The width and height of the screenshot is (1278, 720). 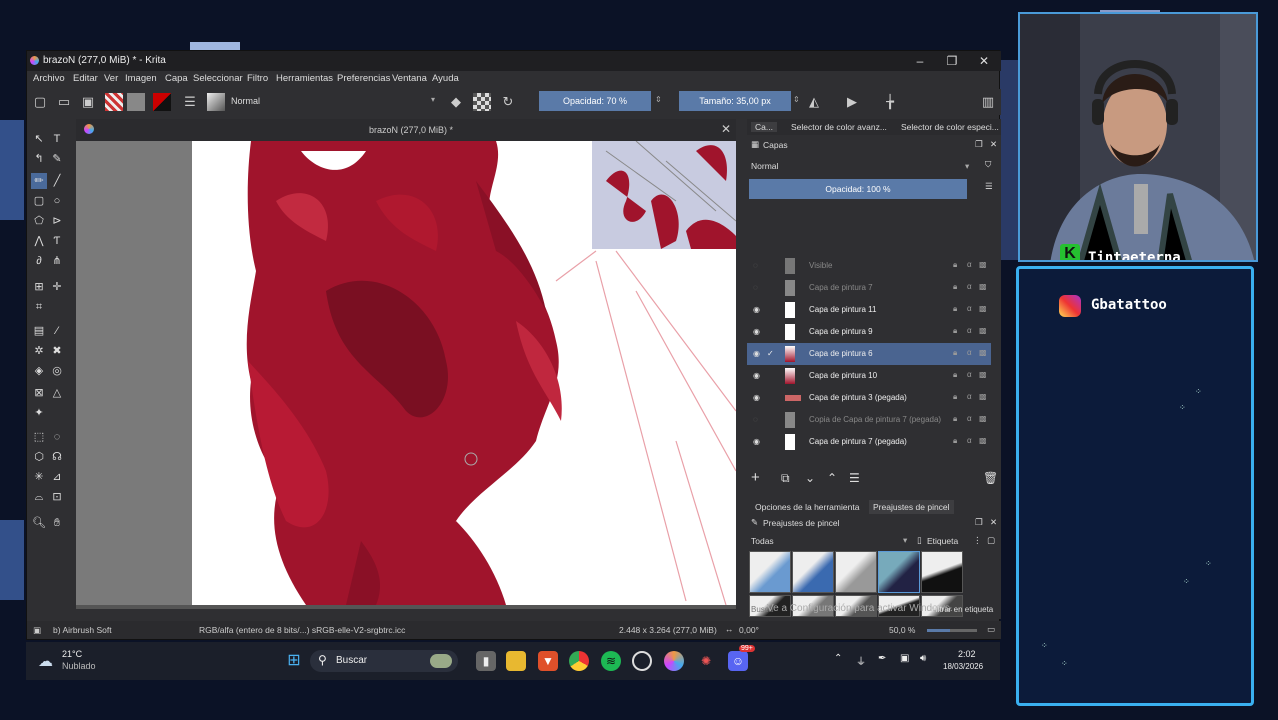 I want to click on brush-settings-icon: ☰, so click(x=190, y=102).